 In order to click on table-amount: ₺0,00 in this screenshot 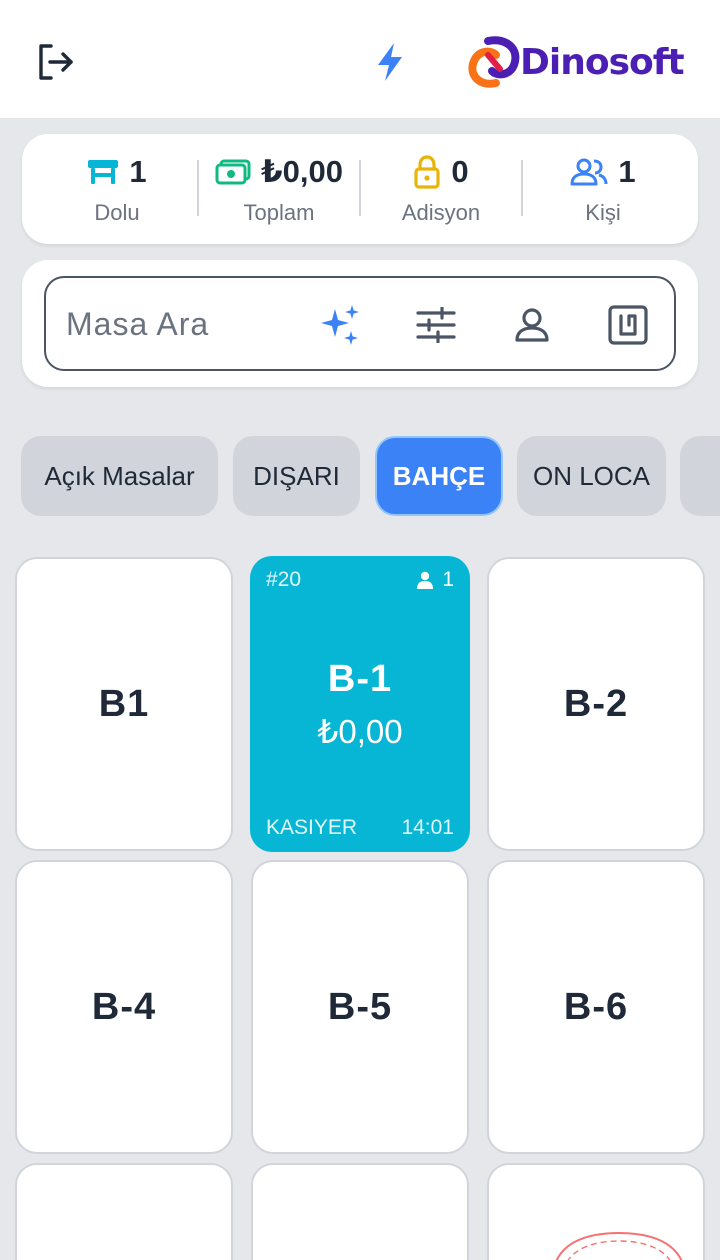, I will do `click(360, 731)`.